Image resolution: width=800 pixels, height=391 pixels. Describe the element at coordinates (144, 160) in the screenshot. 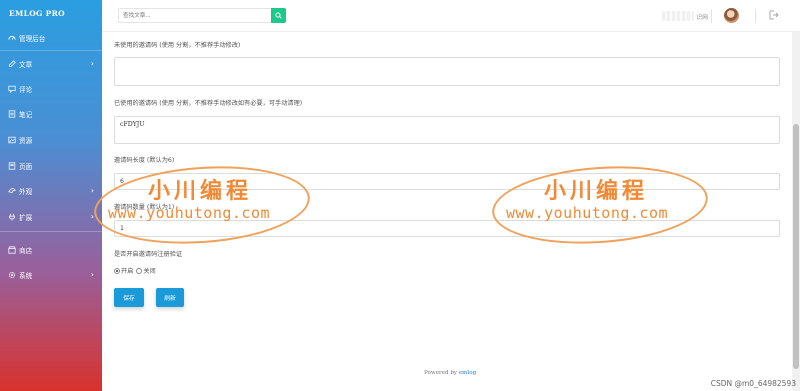

I see `code-length-label: 邀请码长度 (默认为6)` at that location.